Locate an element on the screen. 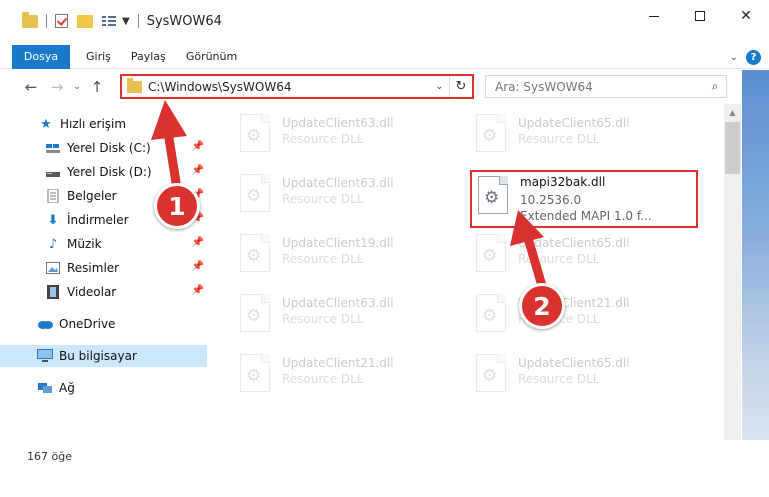 This screenshot has height=497, width=769. sidebar-item-this-pc: Bu bilgisayar is located at coordinates (103, 356).